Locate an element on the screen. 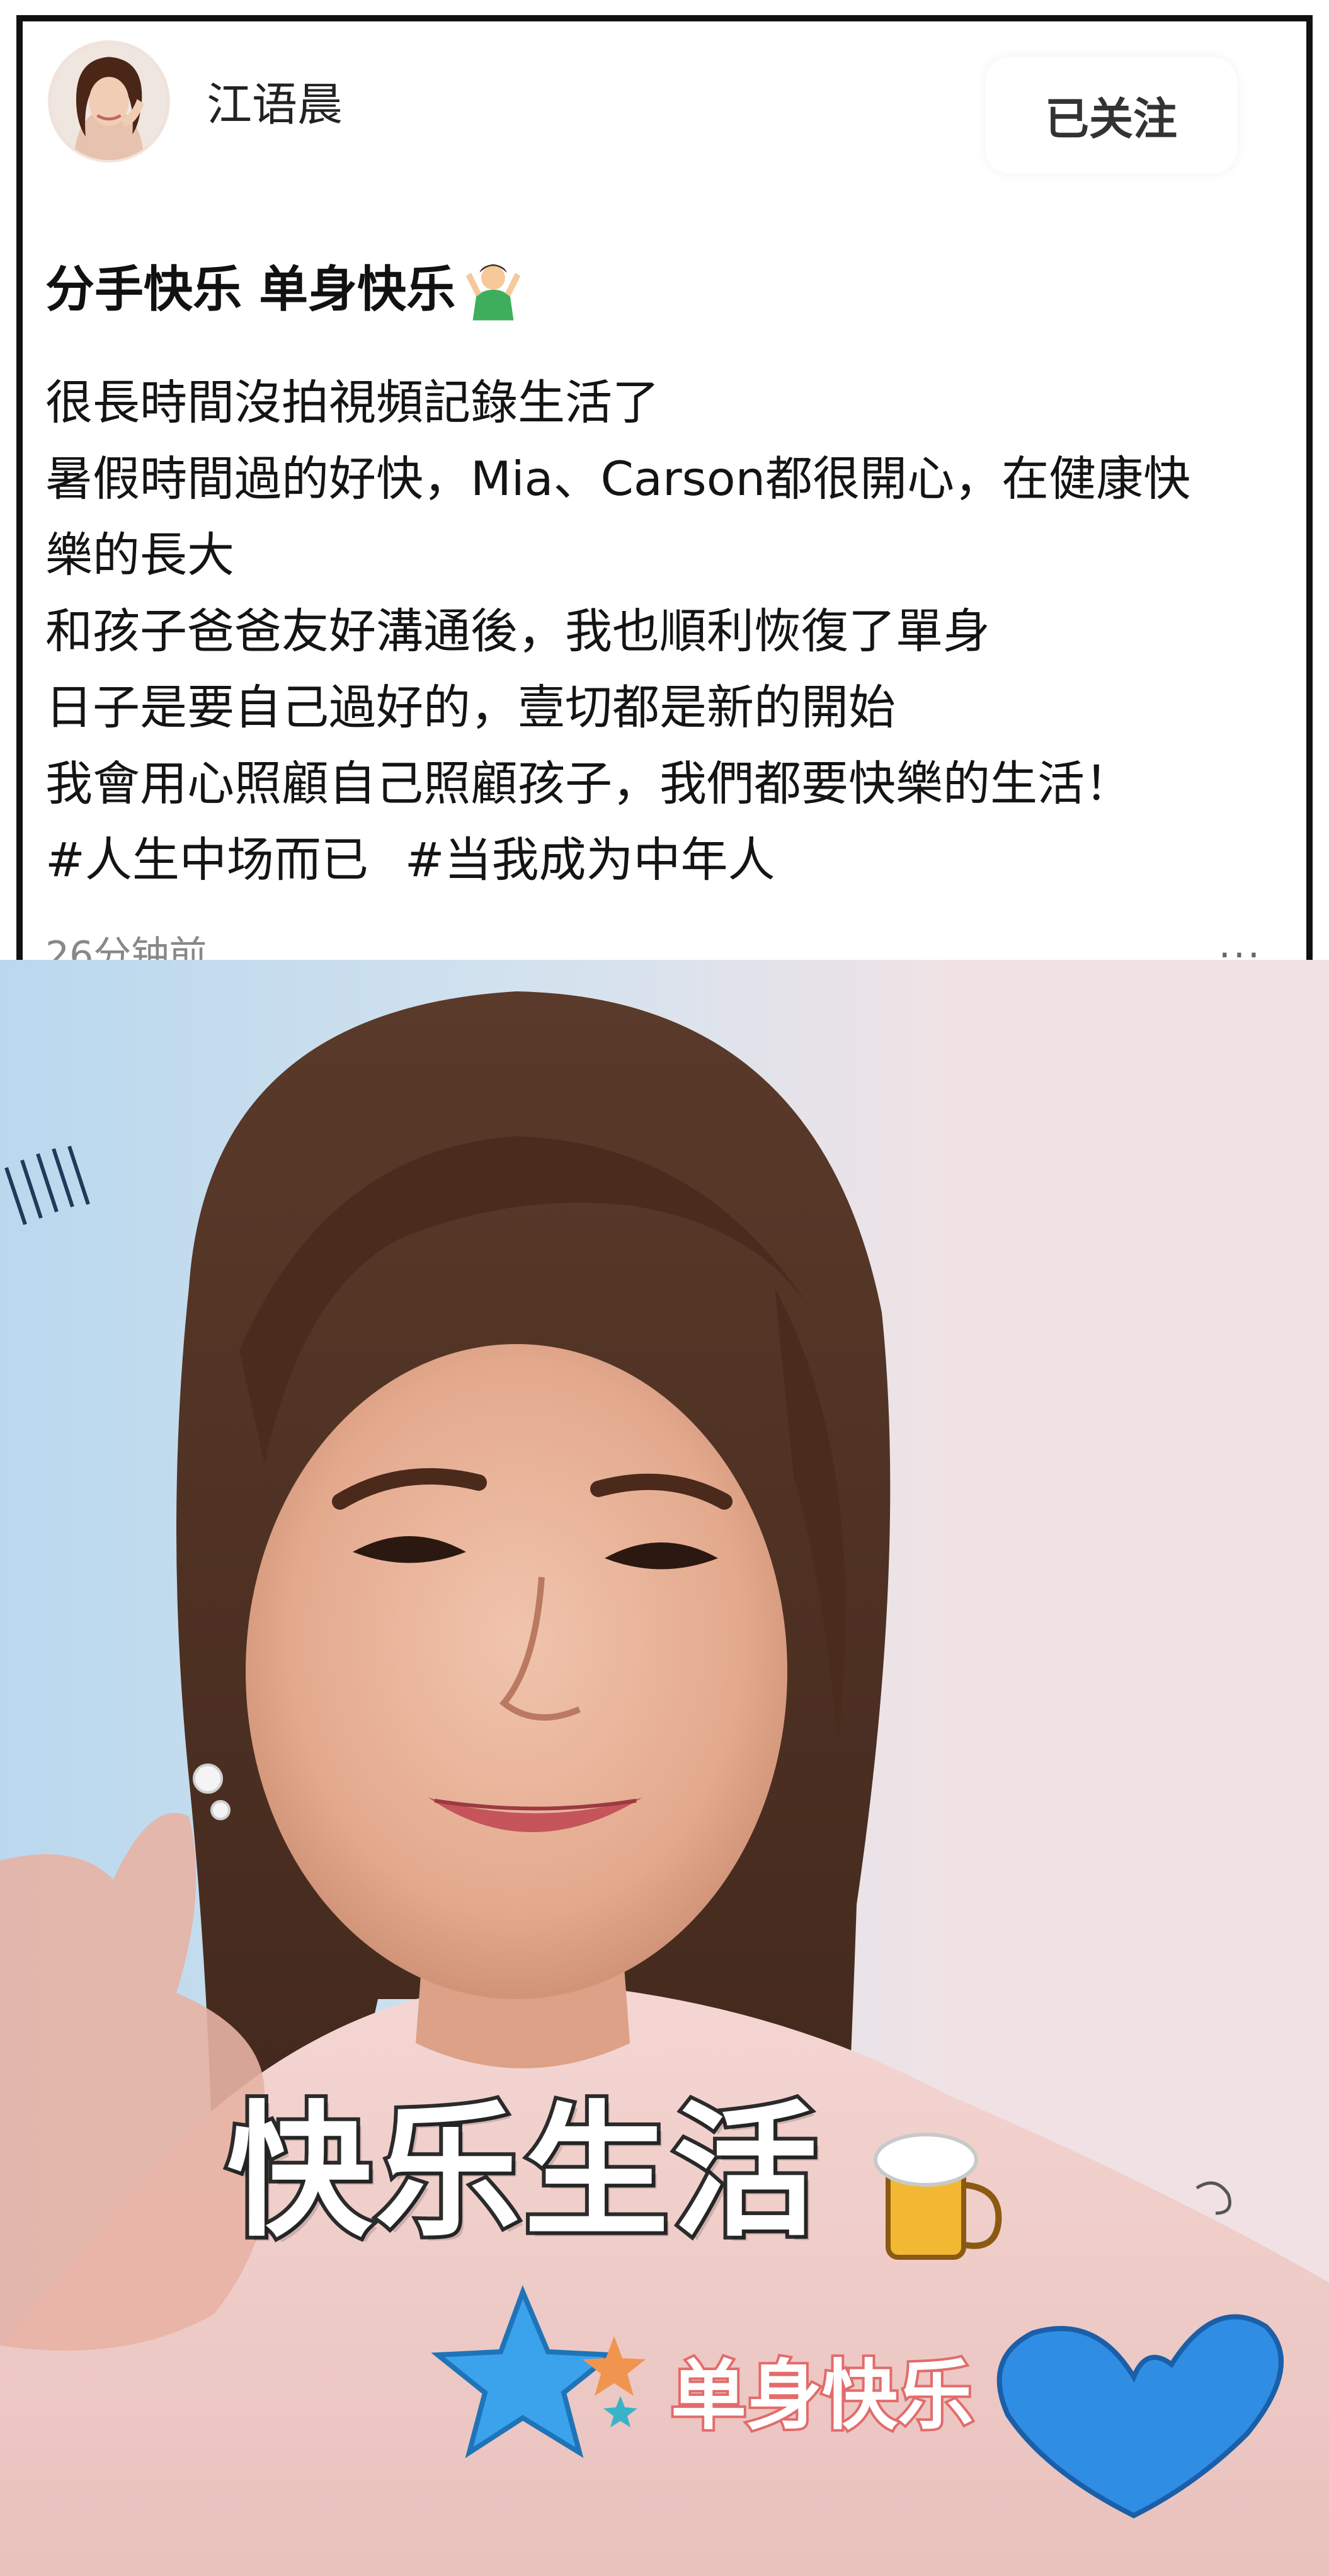  avatar-portrait is located at coordinates (109, 101).